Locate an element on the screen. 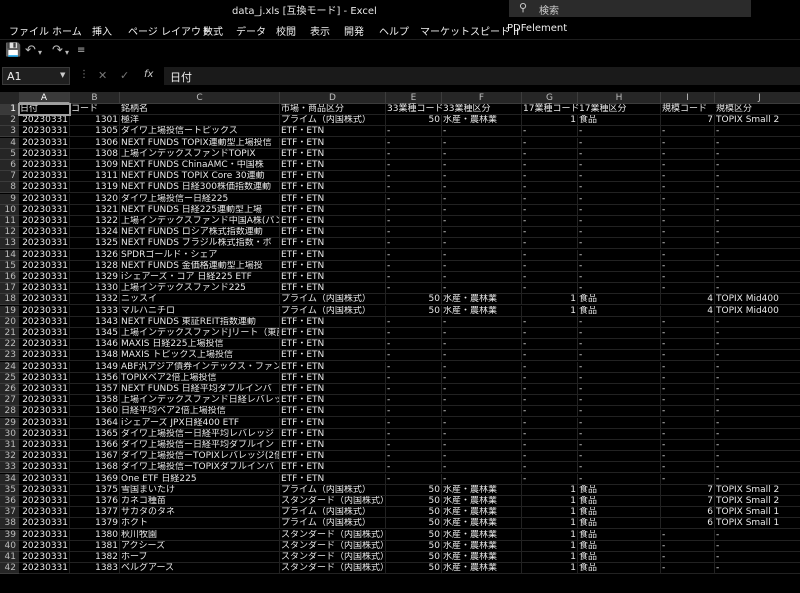 The height and width of the screenshot is (593, 800). cancel-icon: ✕ is located at coordinates (102, 75).